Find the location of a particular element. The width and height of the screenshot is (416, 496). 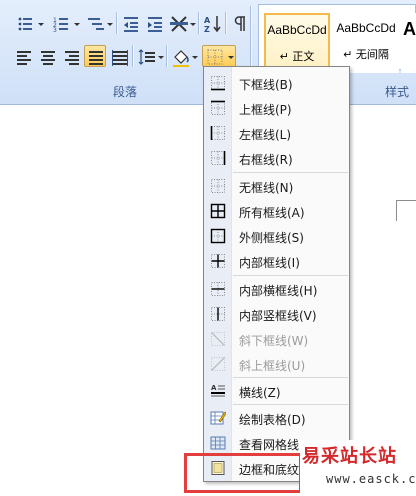

sort-button: A Z is located at coordinates (212, 23).